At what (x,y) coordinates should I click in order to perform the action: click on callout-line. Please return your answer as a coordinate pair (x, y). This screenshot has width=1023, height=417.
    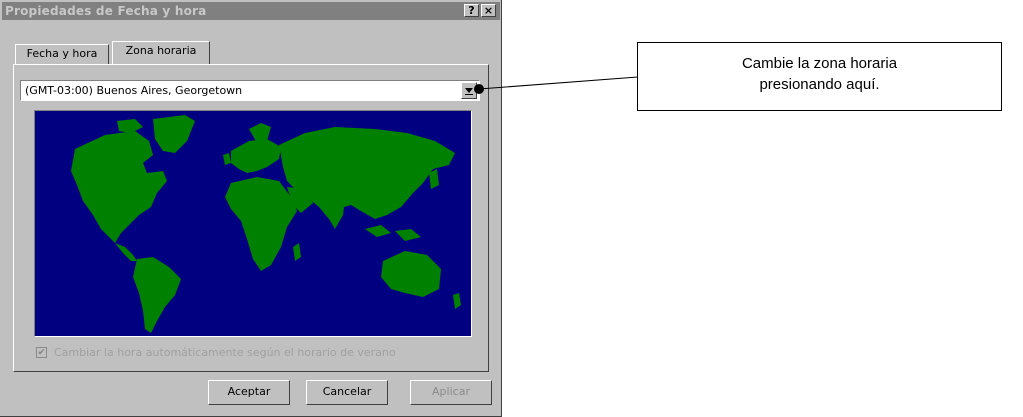
    Looking at the image, I should click on (558, 83).